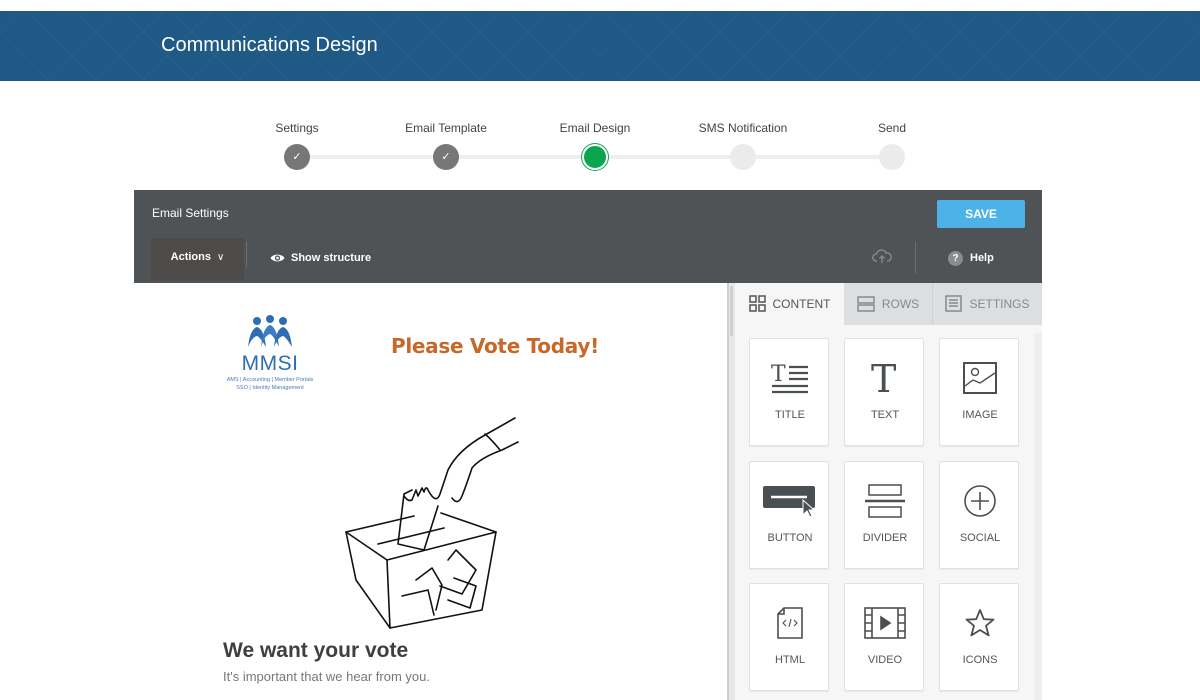 This screenshot has width=1200, height=700. I want to click on save-button: SAVE, so click(981, 214).